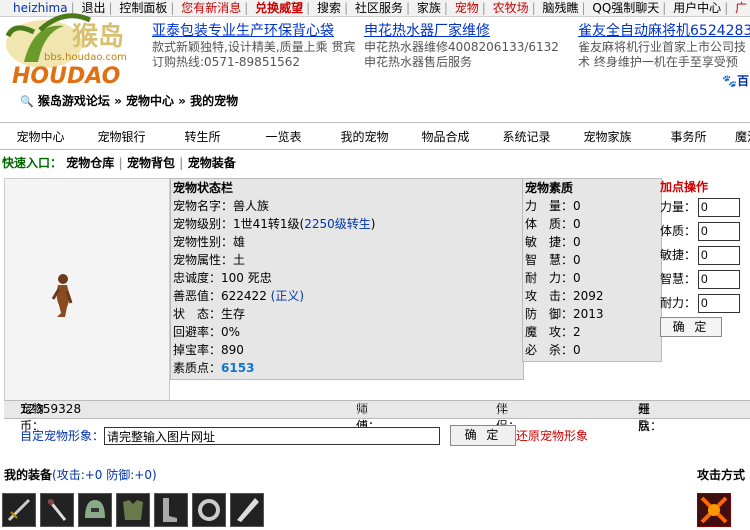  I want to click on nav-pet-center: 宠物中心, so click(40, 136).